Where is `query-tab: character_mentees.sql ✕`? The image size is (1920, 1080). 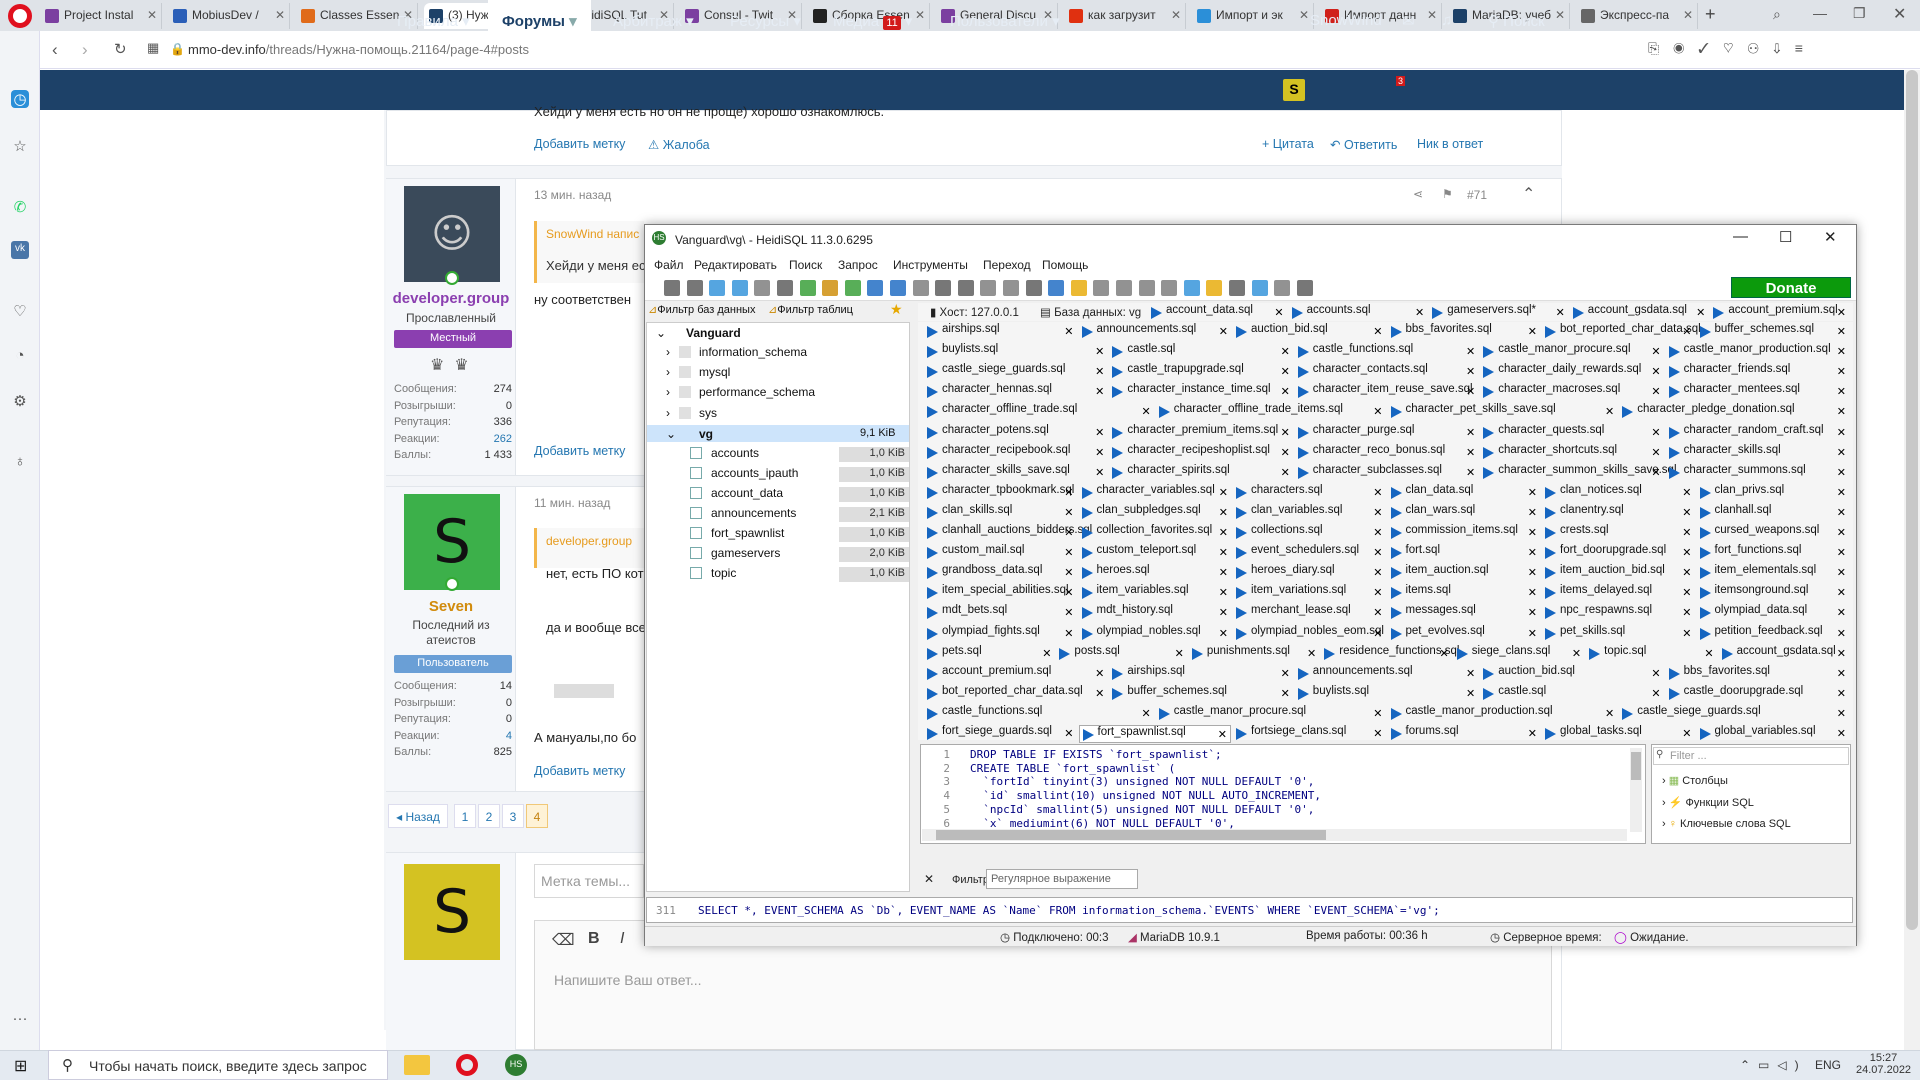
query-tab: character_mentees.sql ✕ is located at coordinates (1757, 392).